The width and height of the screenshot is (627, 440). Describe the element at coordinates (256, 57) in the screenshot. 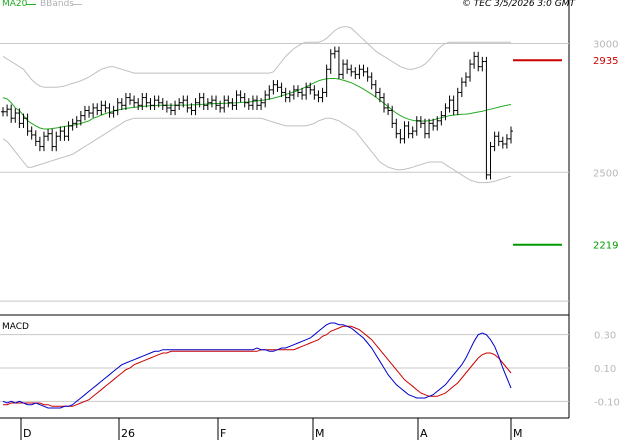

I see `bbands-upper-line` at that location.